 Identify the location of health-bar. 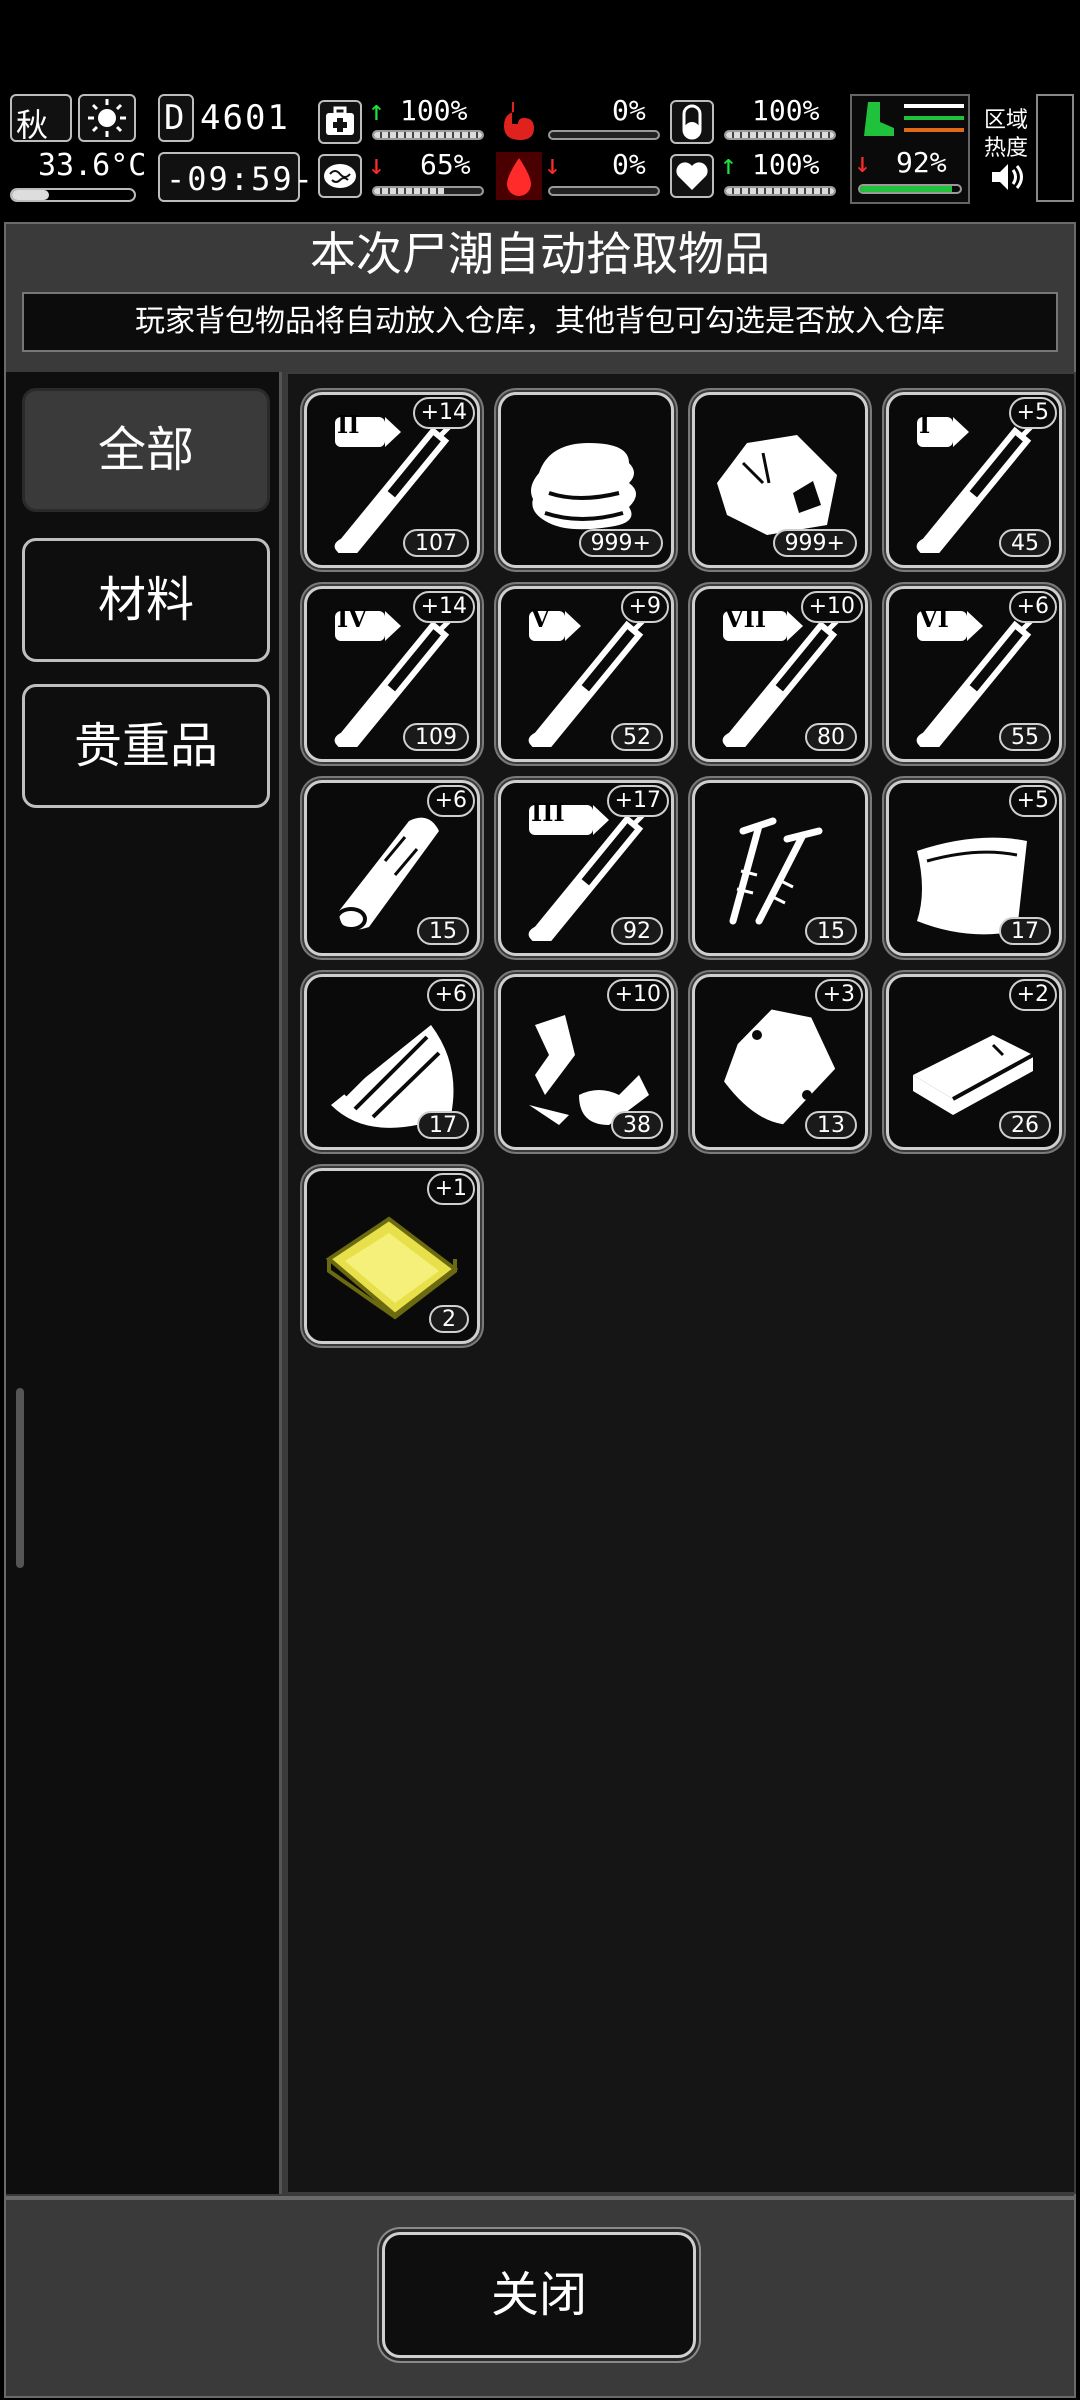
(428, 135).